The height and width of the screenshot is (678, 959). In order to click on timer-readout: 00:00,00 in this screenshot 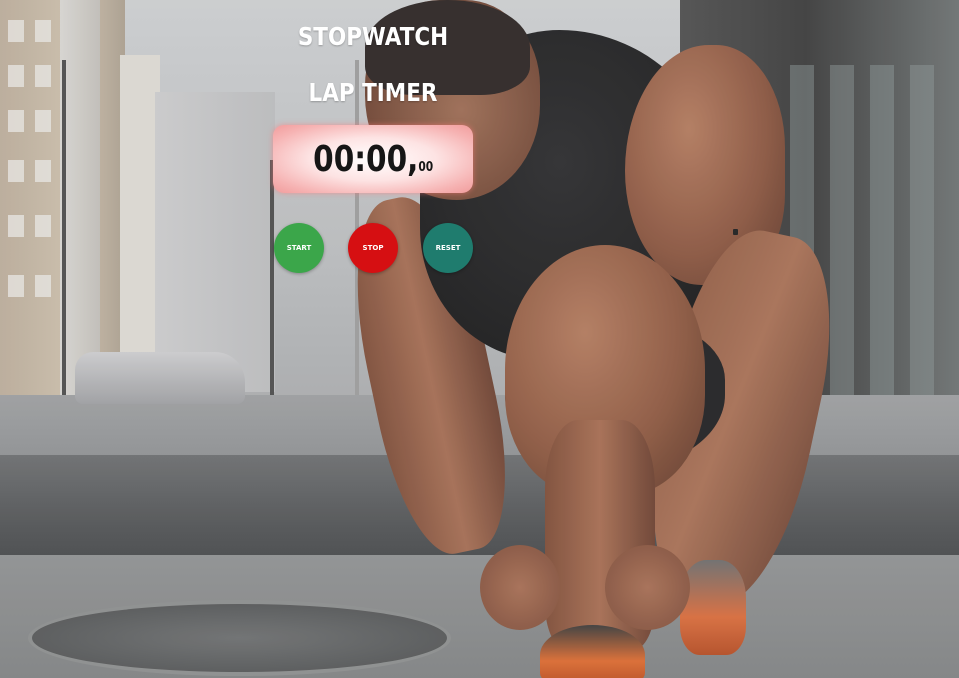, I will do `click(373, 159)`.